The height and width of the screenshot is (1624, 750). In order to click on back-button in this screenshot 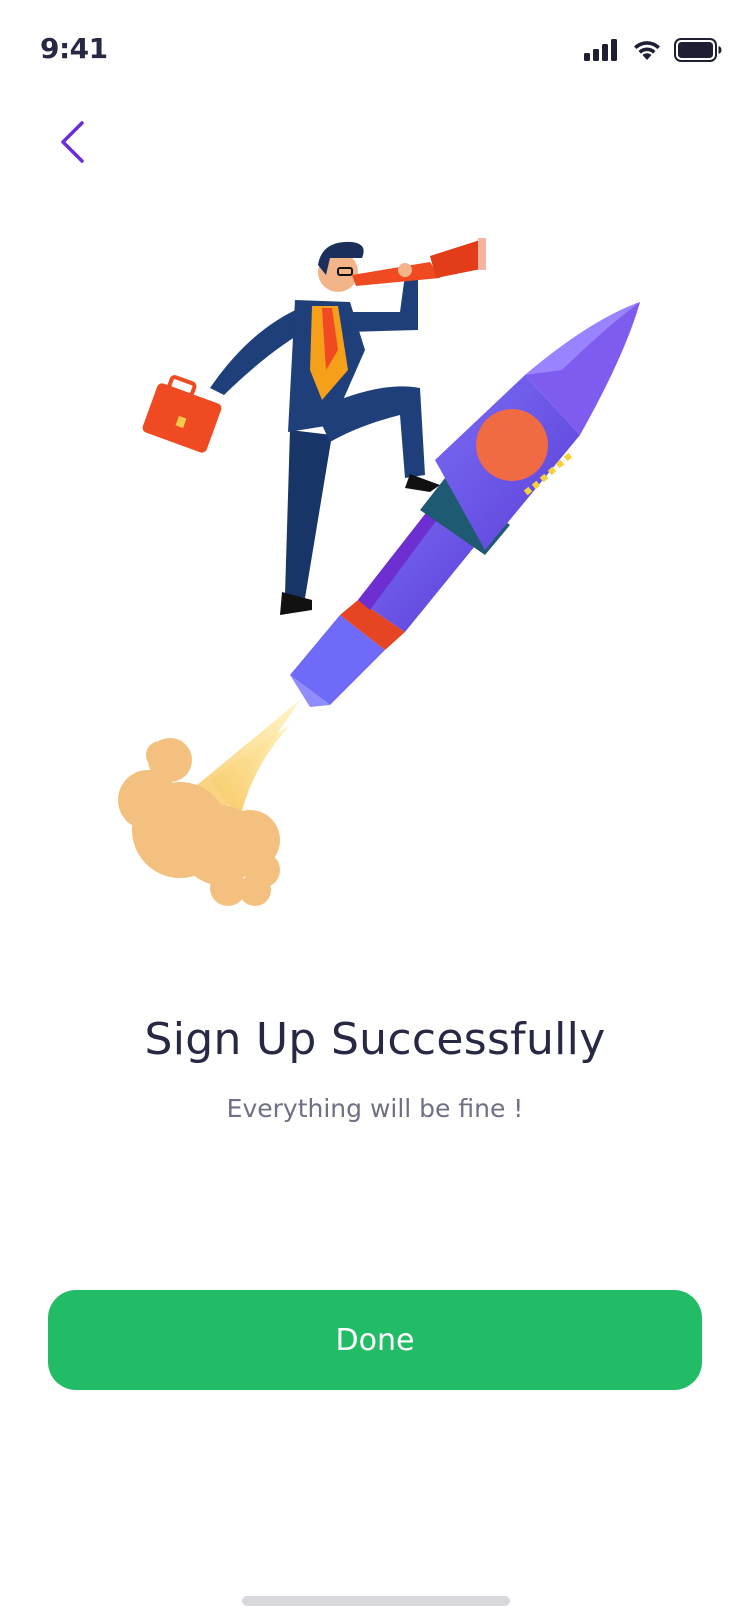, I will do `click(72, 142)`.